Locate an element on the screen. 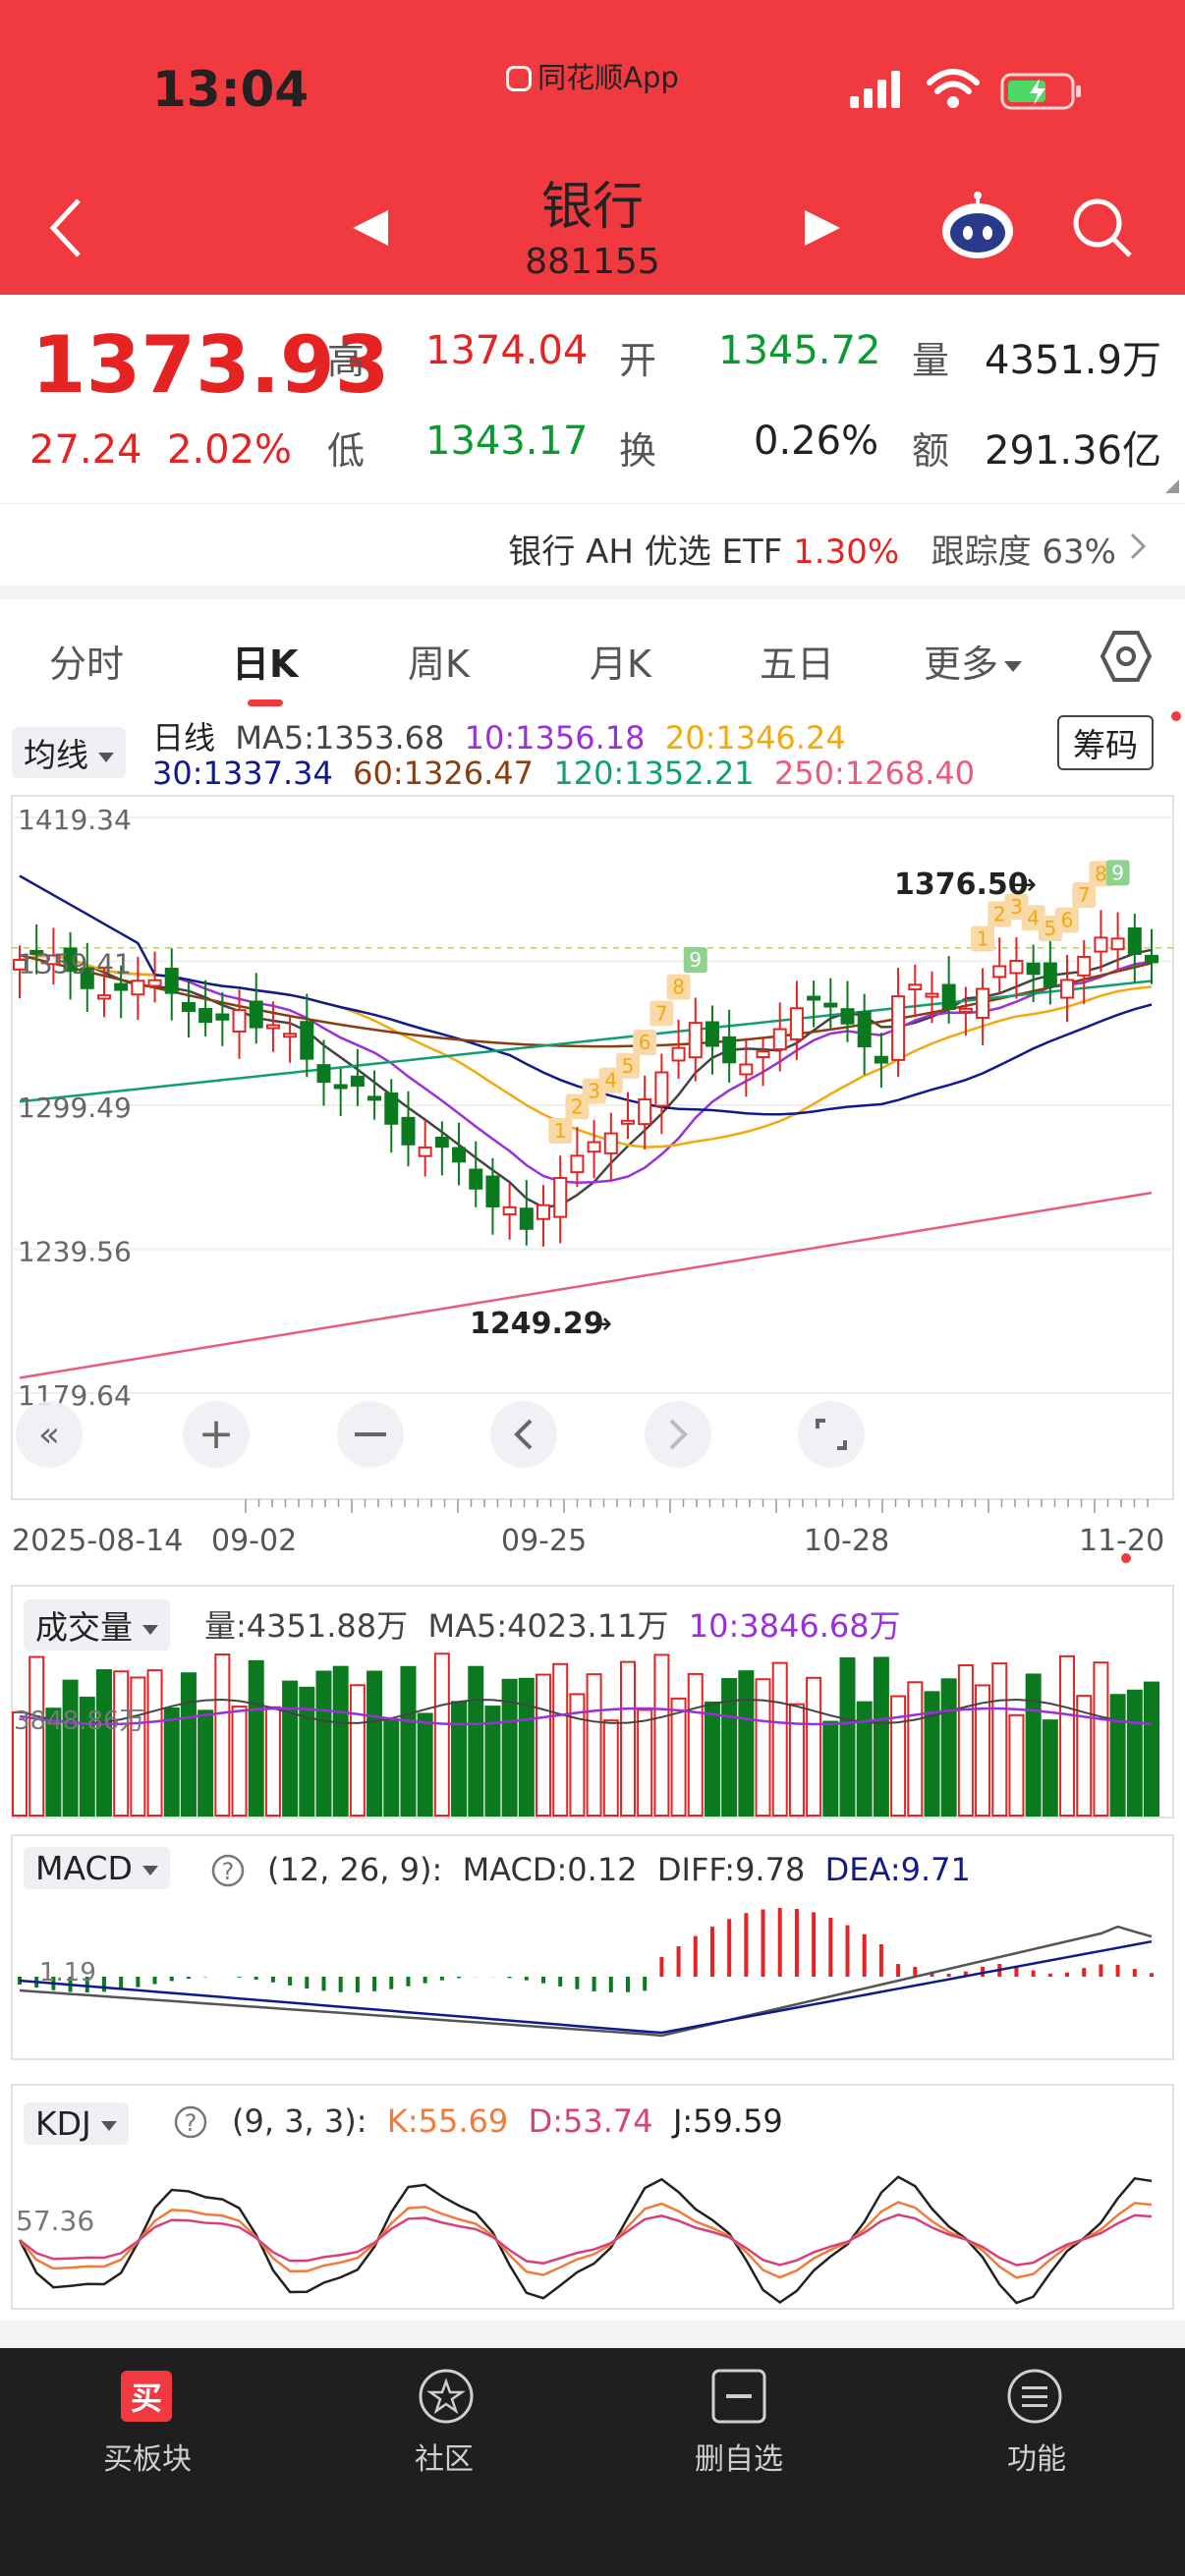  chip-distribution-button: 筹码 is located at coordinates (1106, 742).